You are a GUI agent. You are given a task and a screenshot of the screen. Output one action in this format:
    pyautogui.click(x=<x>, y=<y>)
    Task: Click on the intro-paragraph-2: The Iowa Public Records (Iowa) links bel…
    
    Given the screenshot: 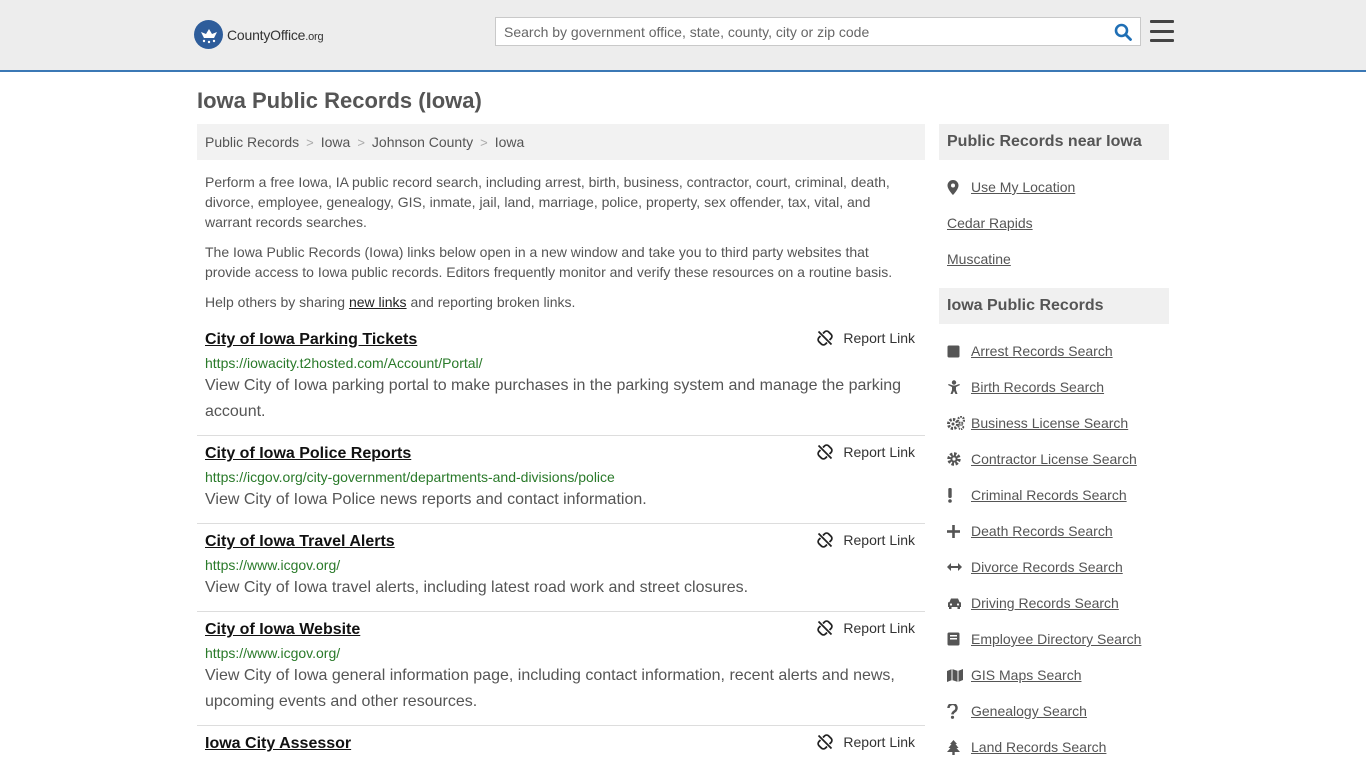 What is the action you would take?
    pyautogui.click(x=549, y=262)
    